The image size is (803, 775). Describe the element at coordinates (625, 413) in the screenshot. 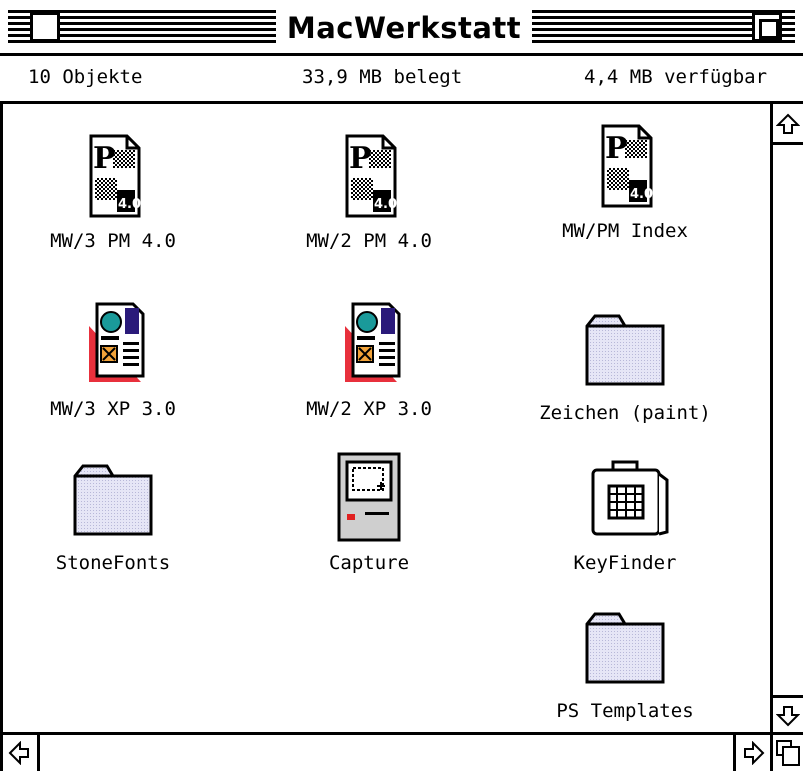

I see `folder-label: Zeichen (paint)` at that location.